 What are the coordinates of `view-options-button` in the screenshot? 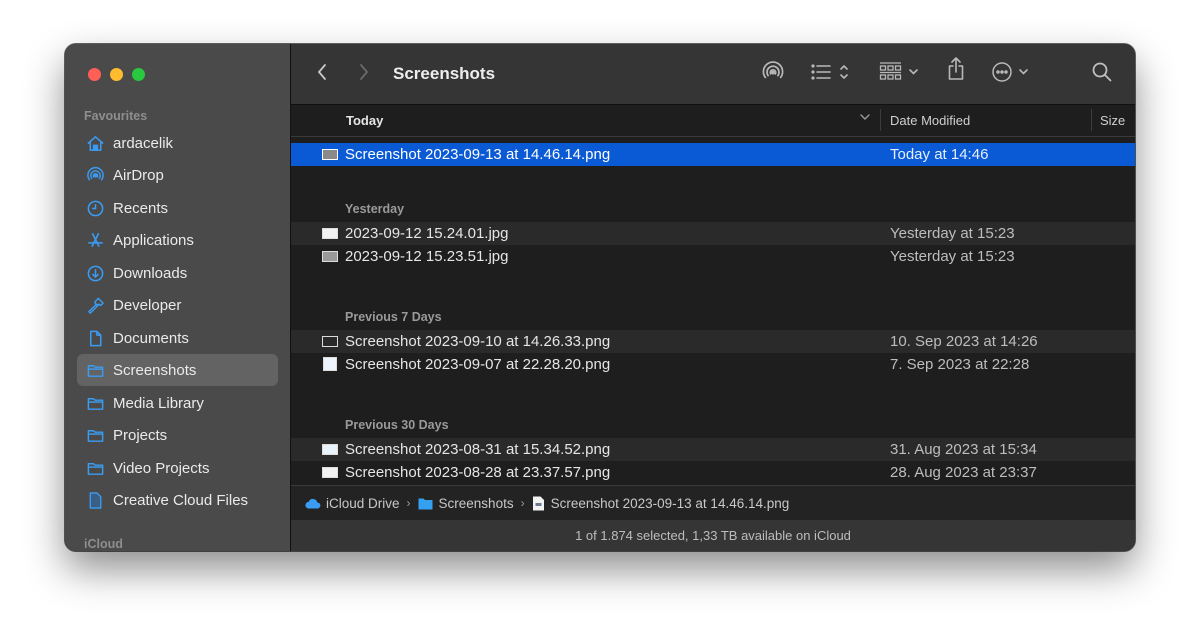 It's located at (832, 74).